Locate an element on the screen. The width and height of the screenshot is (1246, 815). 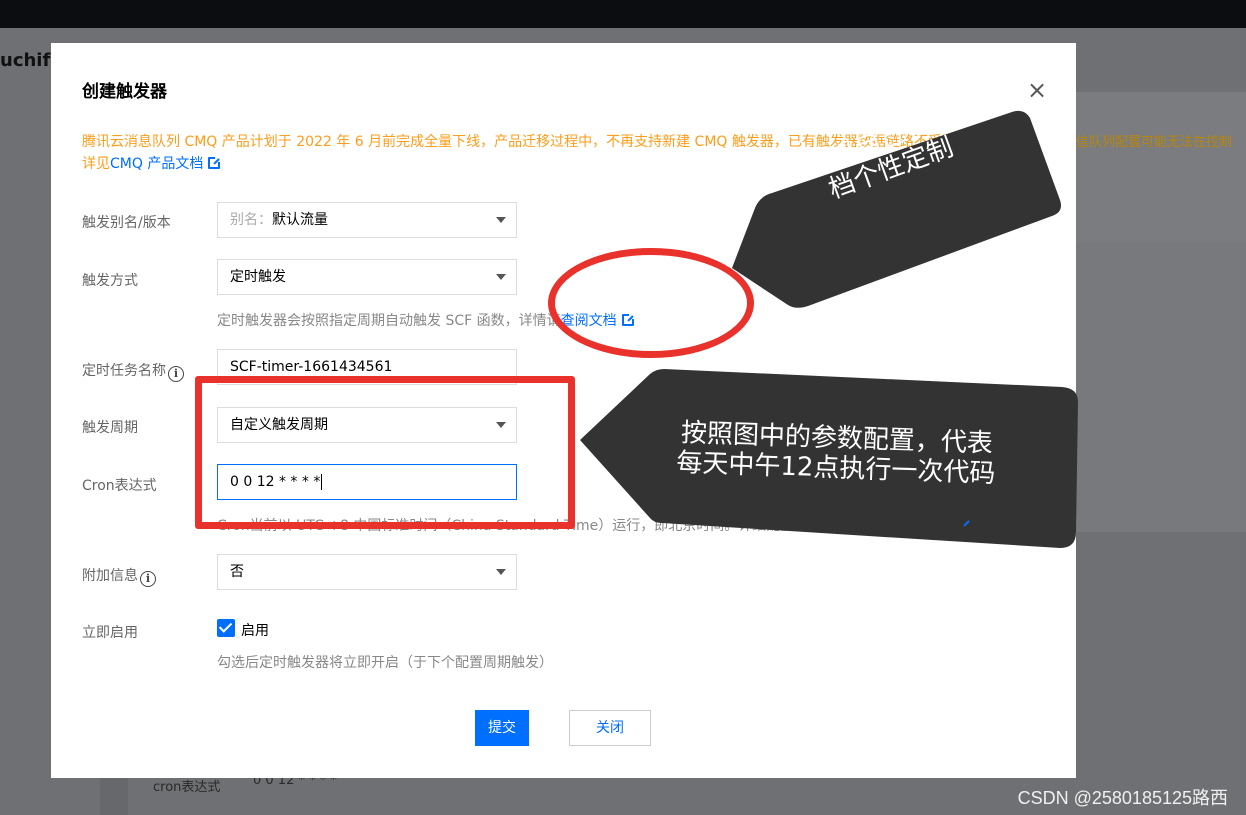
alias-select: 别名：默认流量 is located at coordinates (367, 220).